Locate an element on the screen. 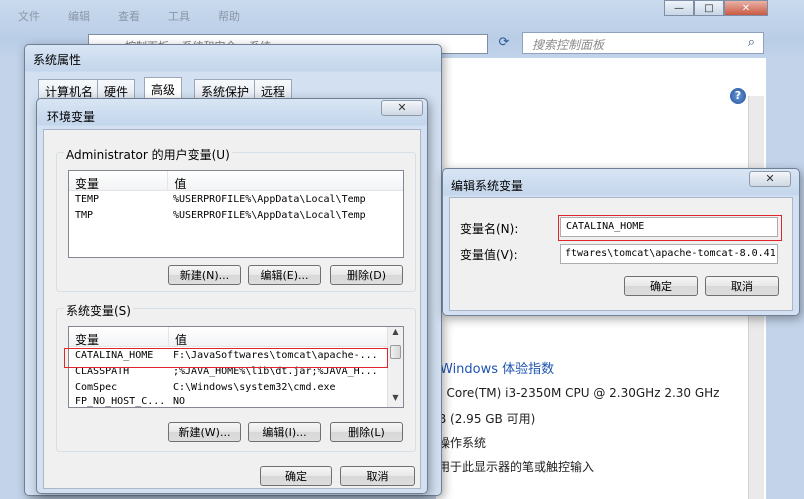  tab-system-protection: 系统保护 is located at coordinates (225, 89).